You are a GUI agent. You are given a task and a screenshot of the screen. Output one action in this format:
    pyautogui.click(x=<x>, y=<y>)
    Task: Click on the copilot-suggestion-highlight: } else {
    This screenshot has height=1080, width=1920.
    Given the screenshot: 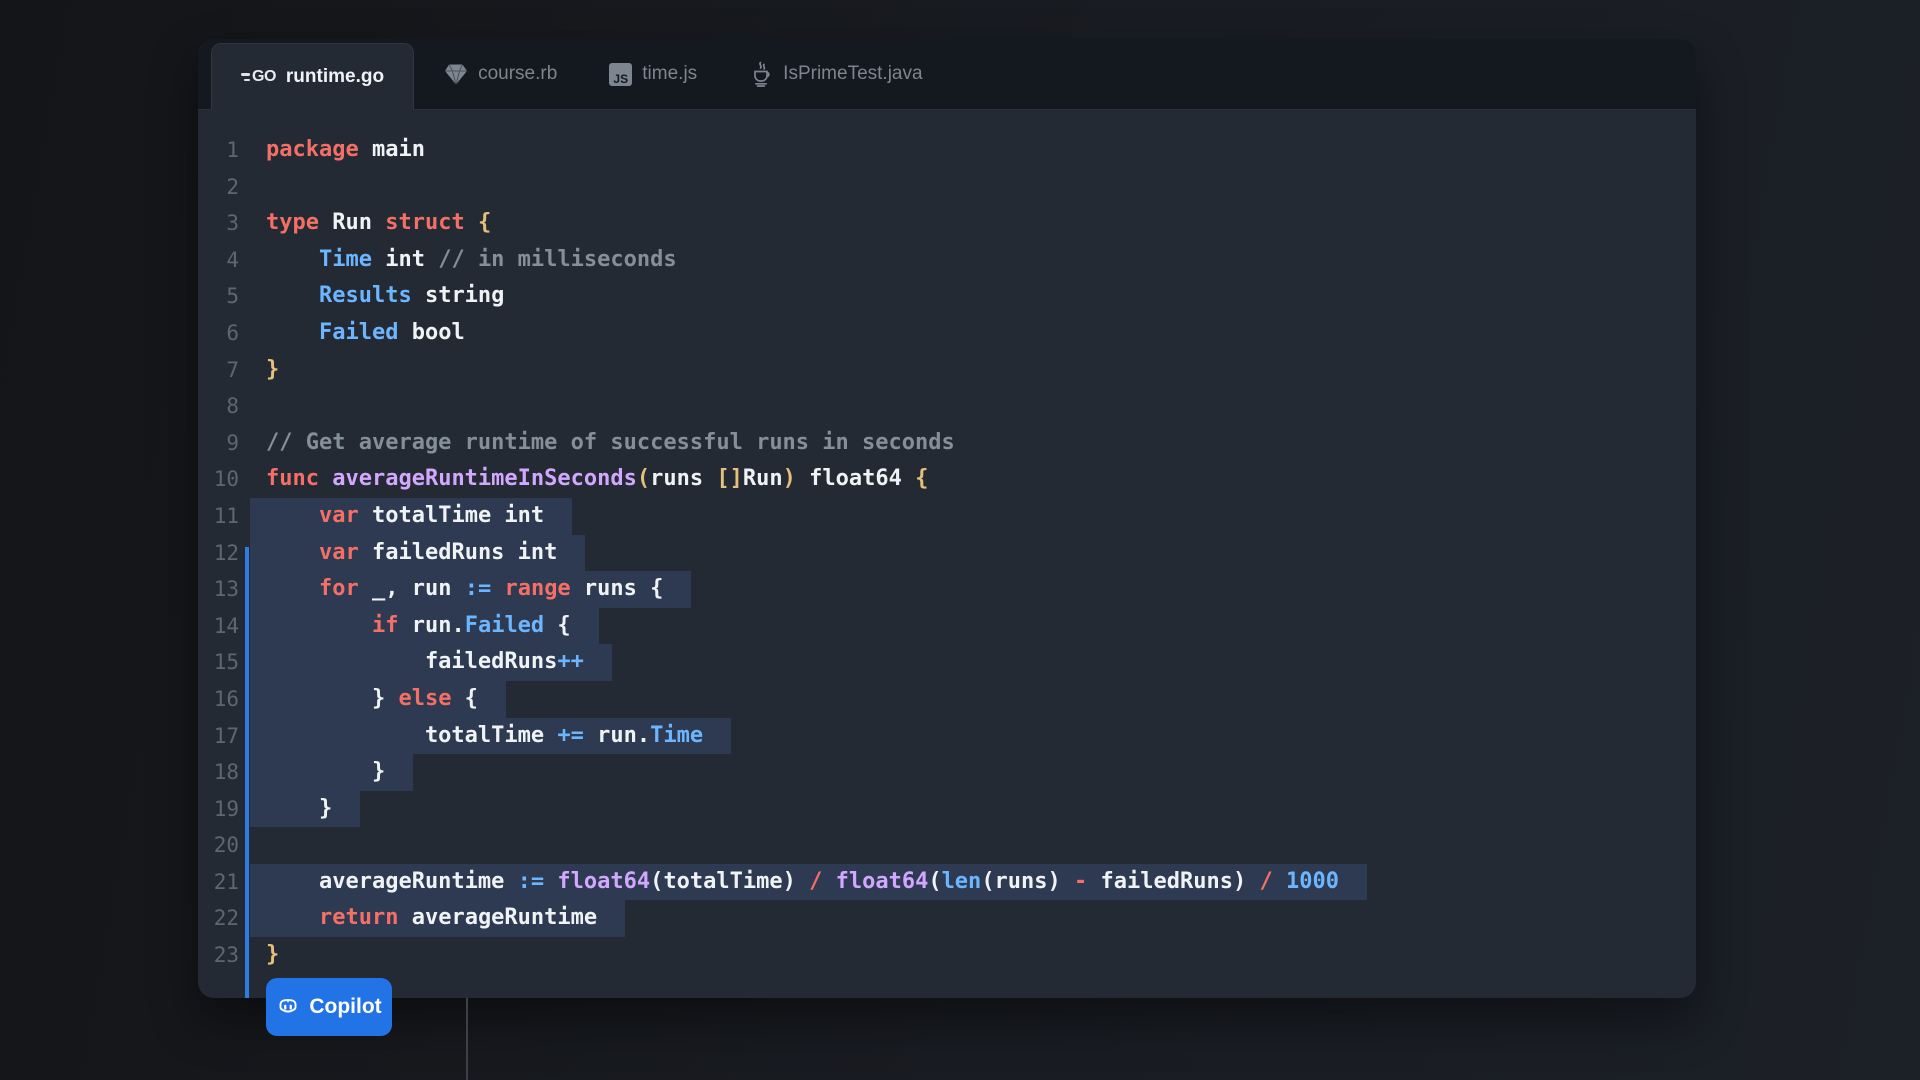 What is the action you would take?
    pyautogui.click(x=378, y=699)
    